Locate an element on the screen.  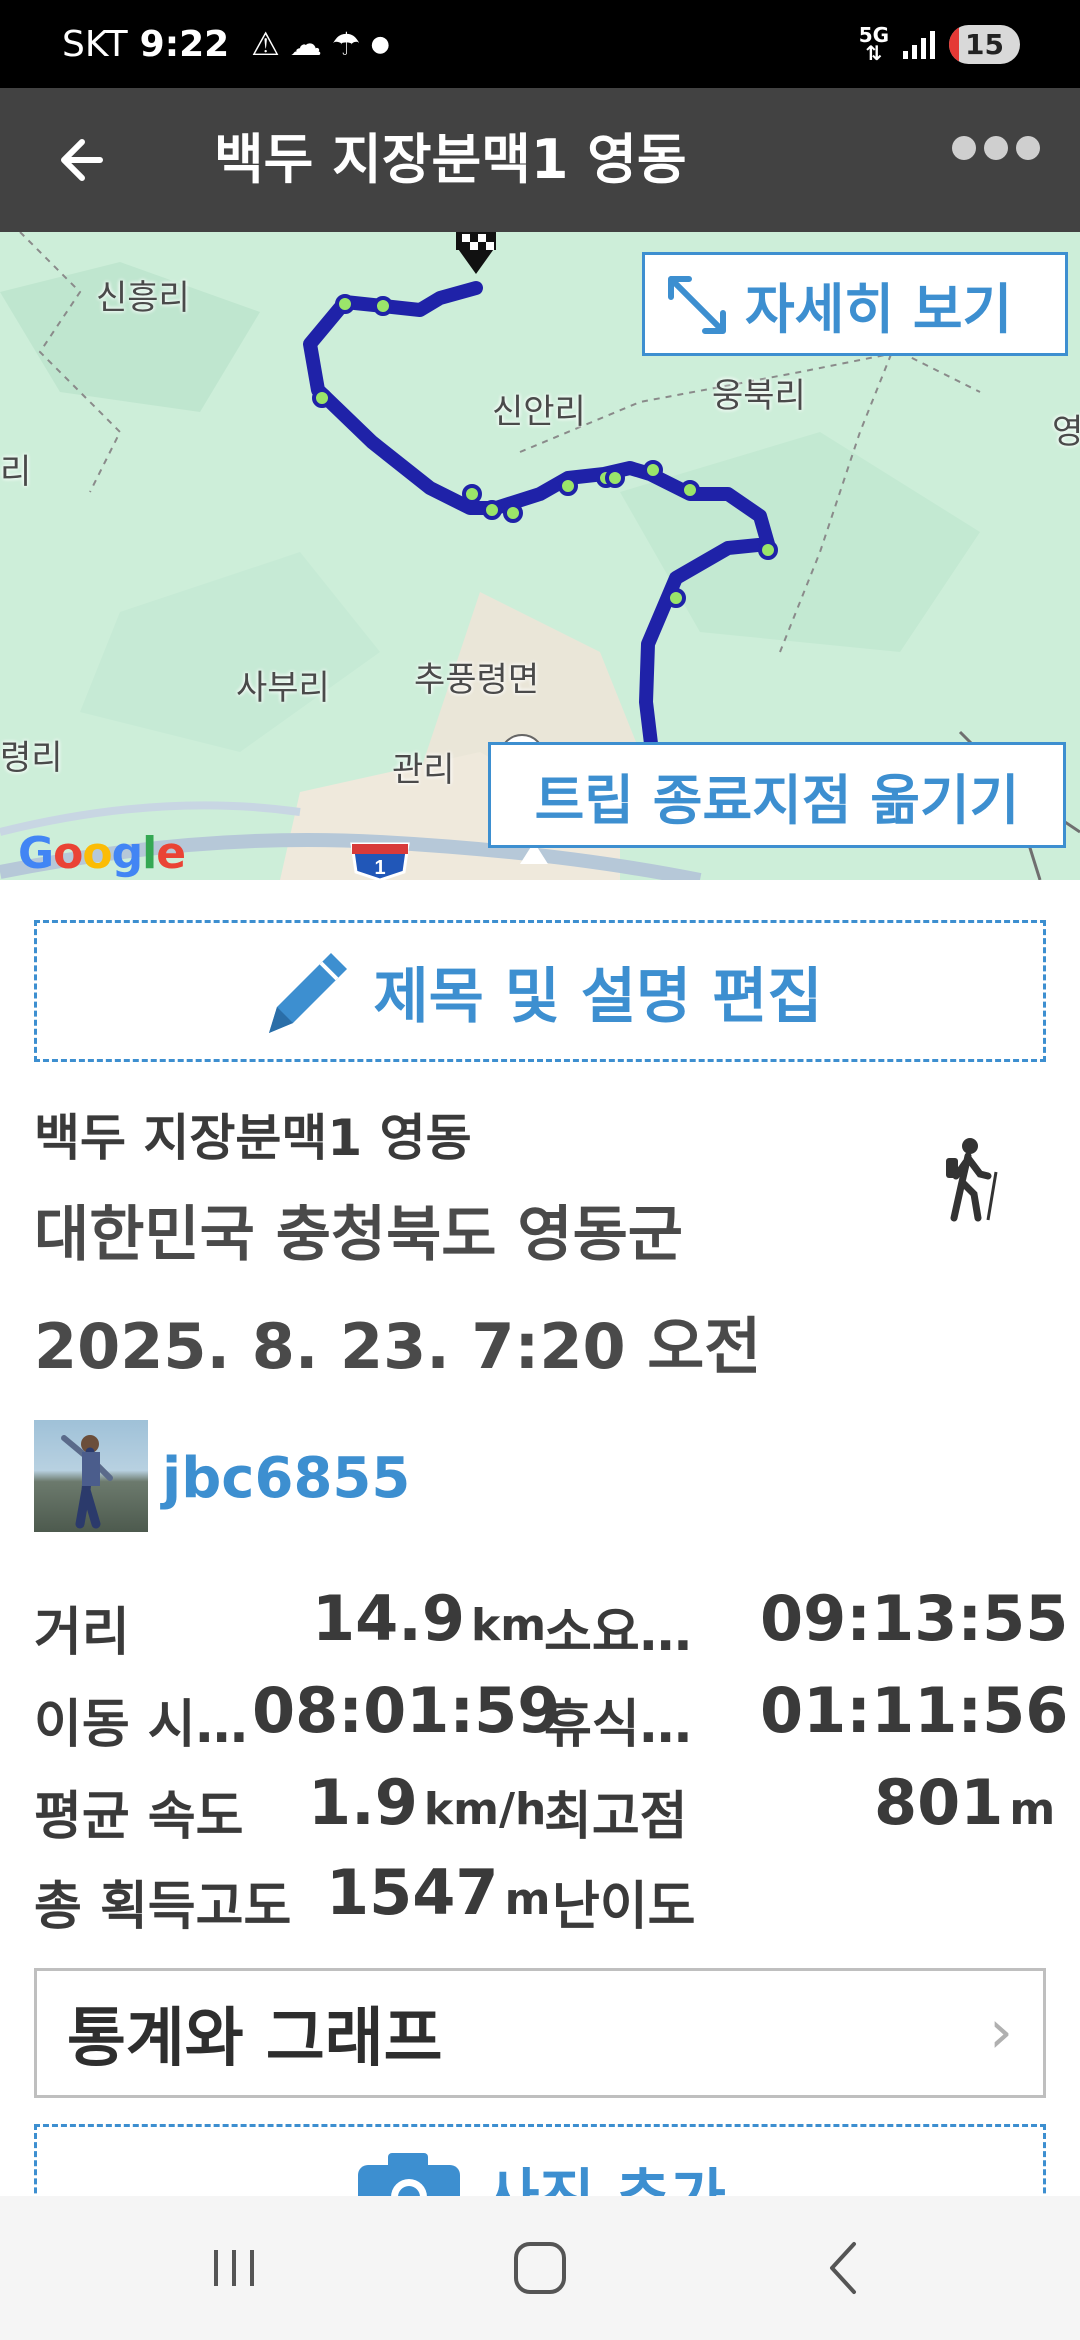
cloud-icon: ☁ is located at coordinates (305, 44).